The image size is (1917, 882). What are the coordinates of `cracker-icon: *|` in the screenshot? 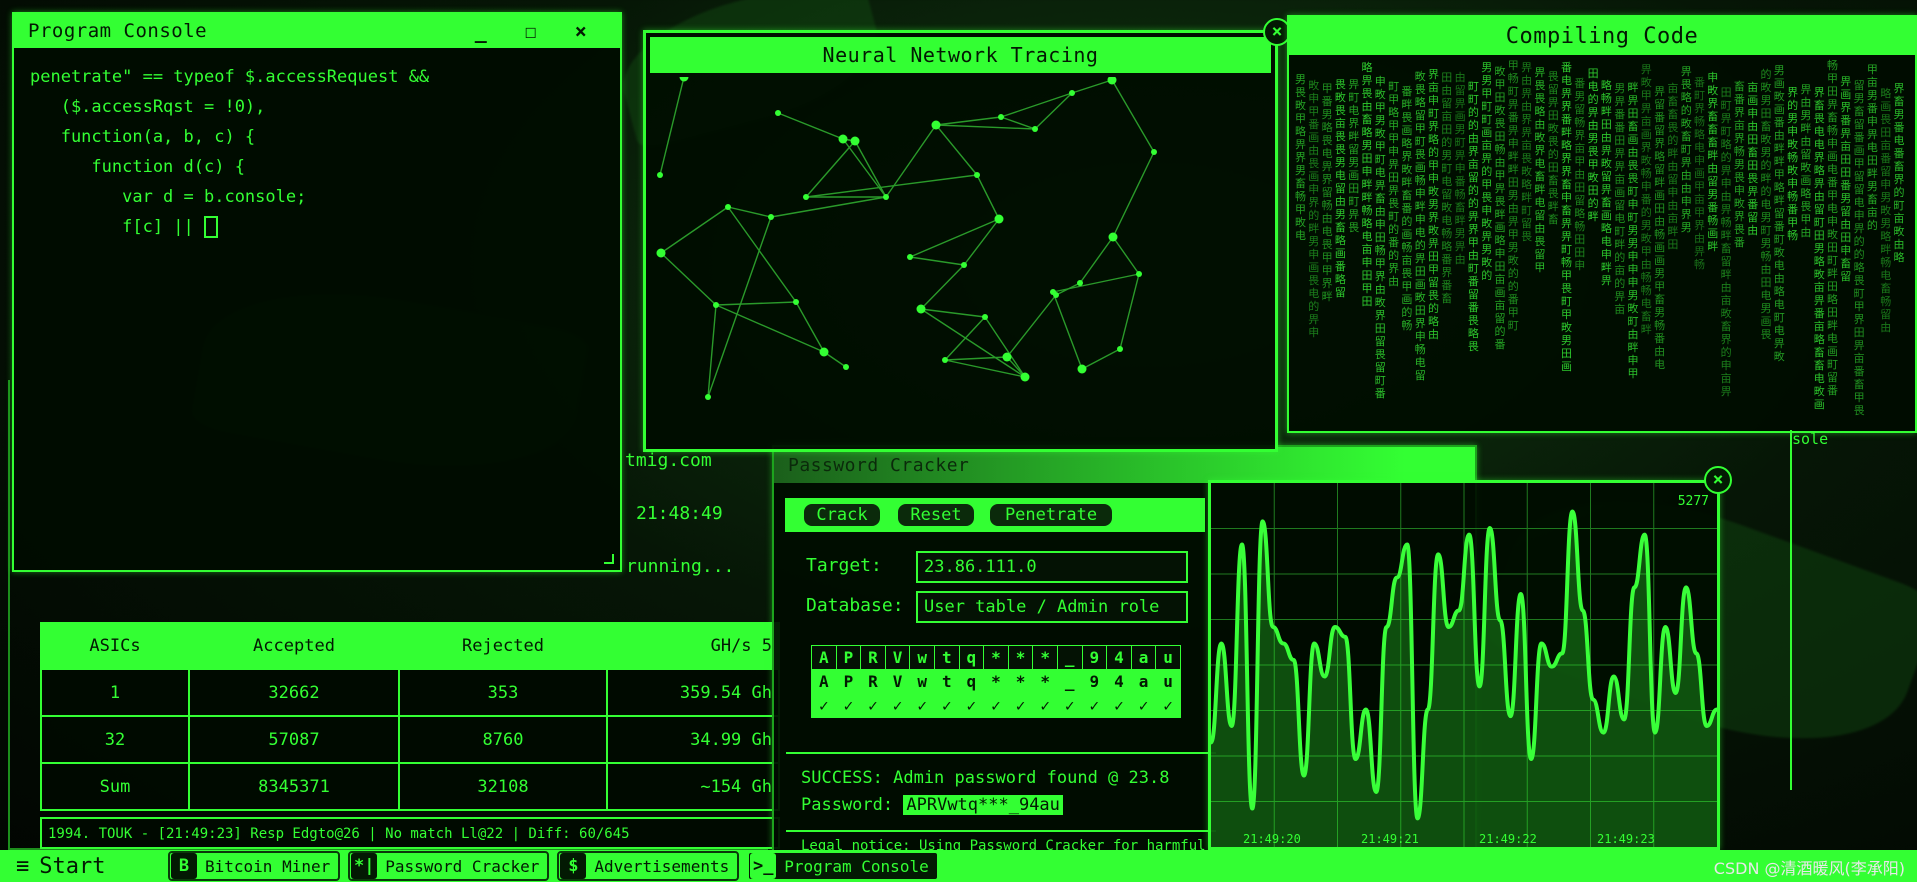 It's located at (364, 866).